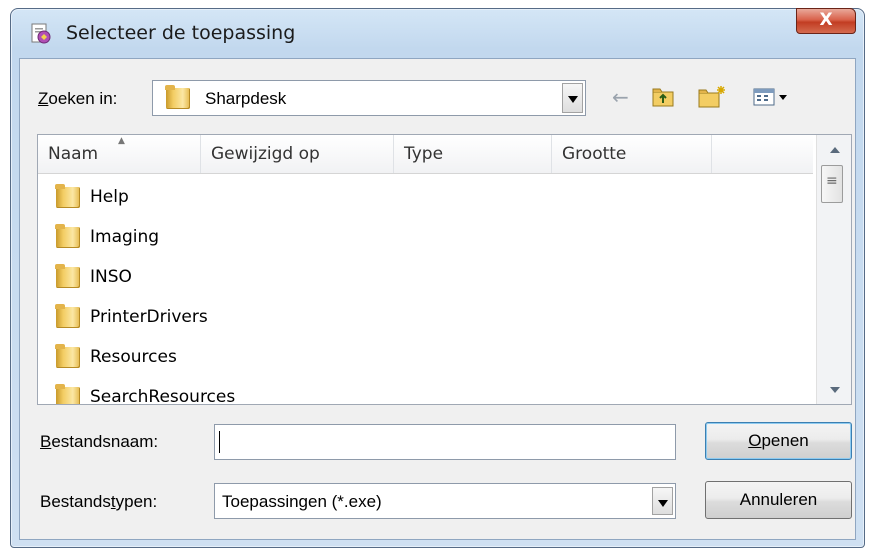  Describe the element at coordinates (246, 98) in the screenshot. I see `look-in-value: Sharpdesk` at that location.